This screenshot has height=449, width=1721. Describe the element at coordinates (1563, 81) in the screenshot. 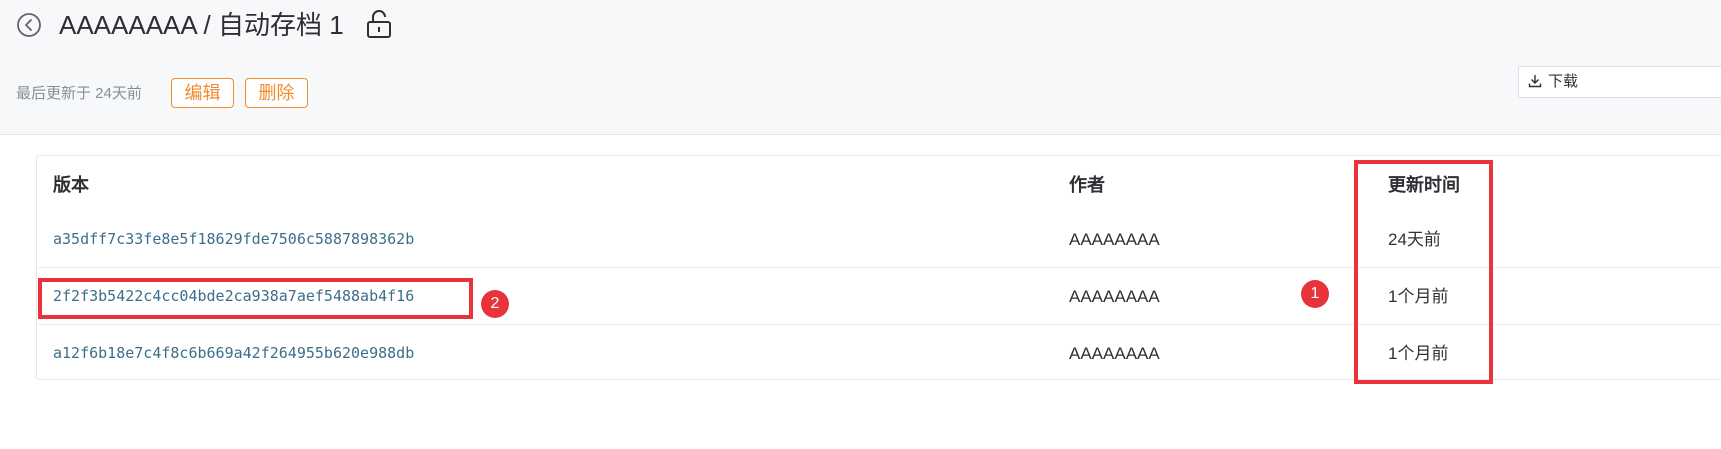

I see `download-label: 下载` at that location.